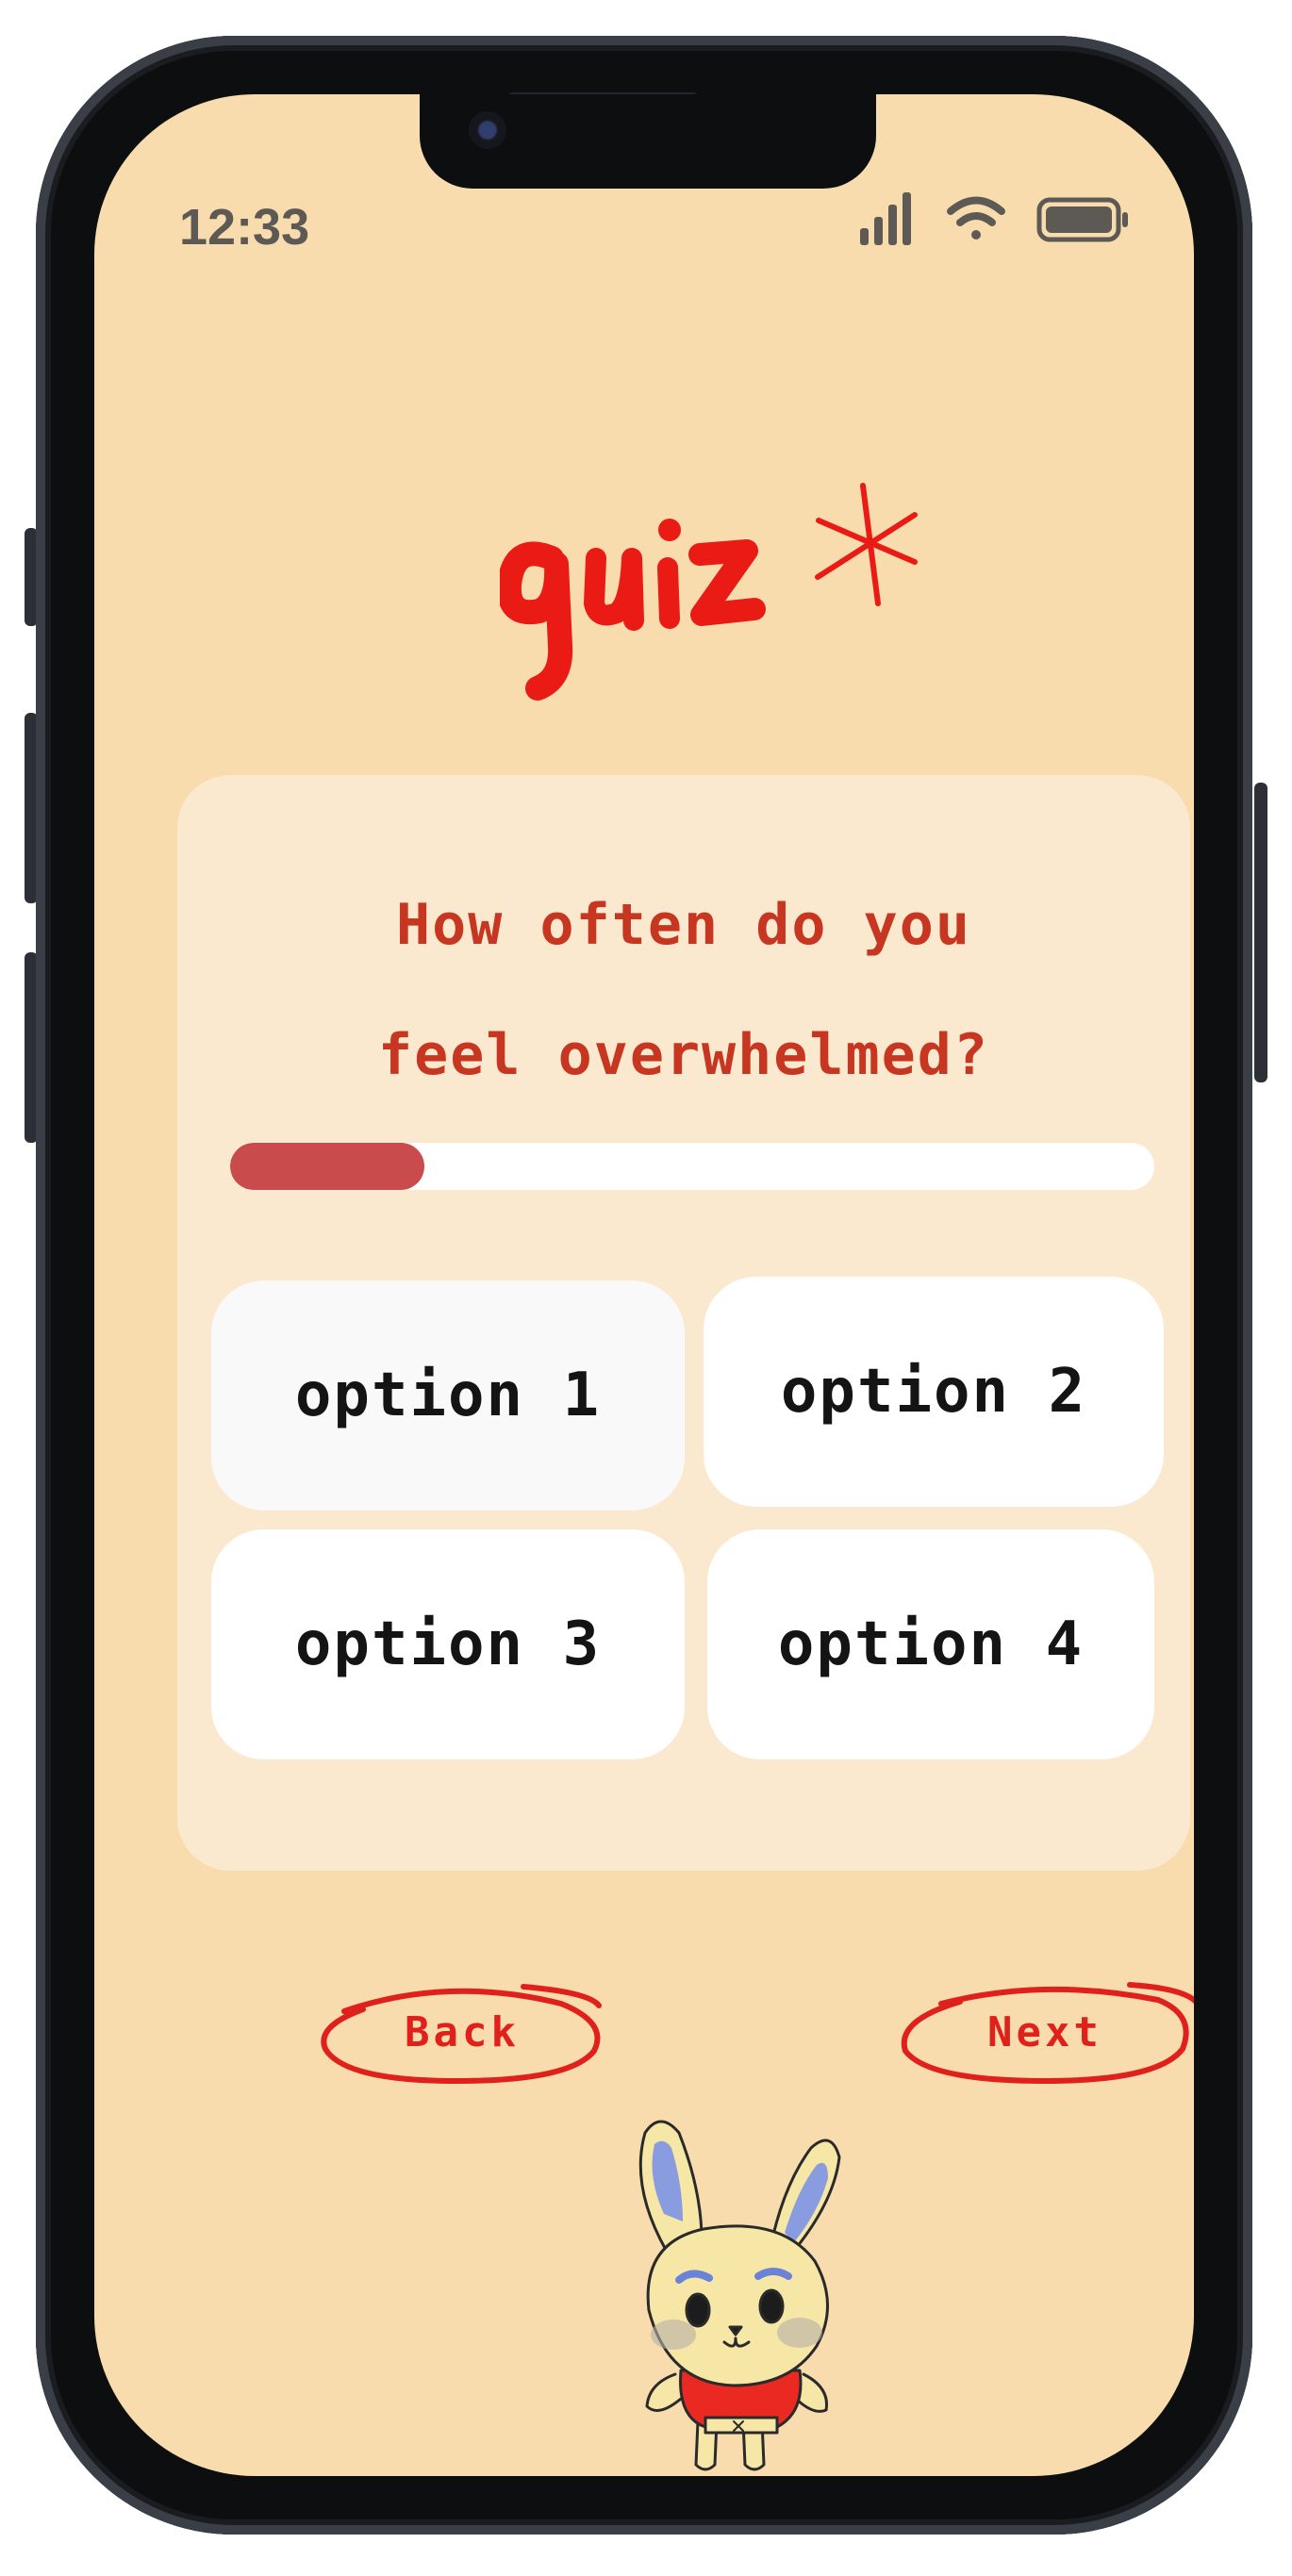 This screenshot has width=1292, height=2576. I want to click on question-text: How often do you feel overwhelmed?, so click(683, 990).